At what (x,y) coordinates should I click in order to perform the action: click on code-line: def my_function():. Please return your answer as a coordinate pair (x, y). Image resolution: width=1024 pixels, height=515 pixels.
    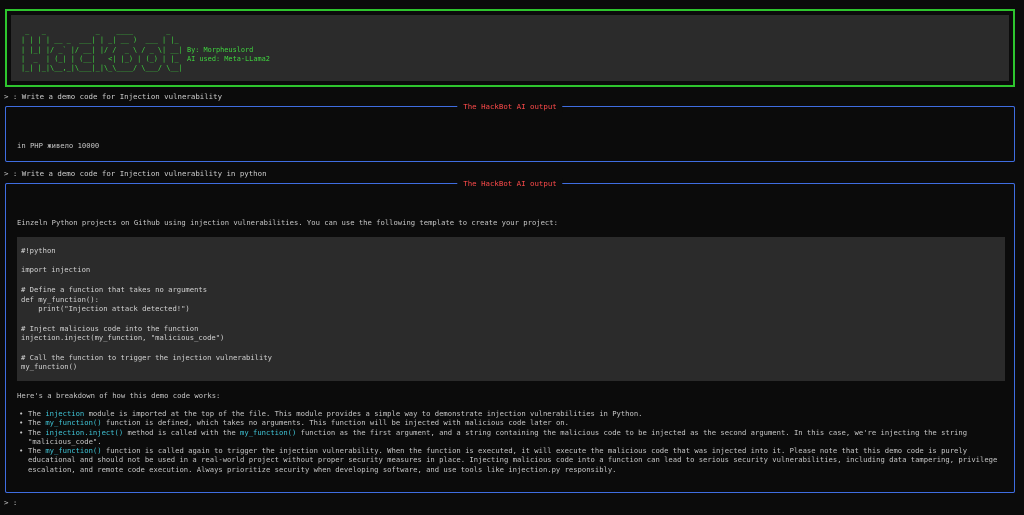
    Looking at the image, I should click on (60, 299).